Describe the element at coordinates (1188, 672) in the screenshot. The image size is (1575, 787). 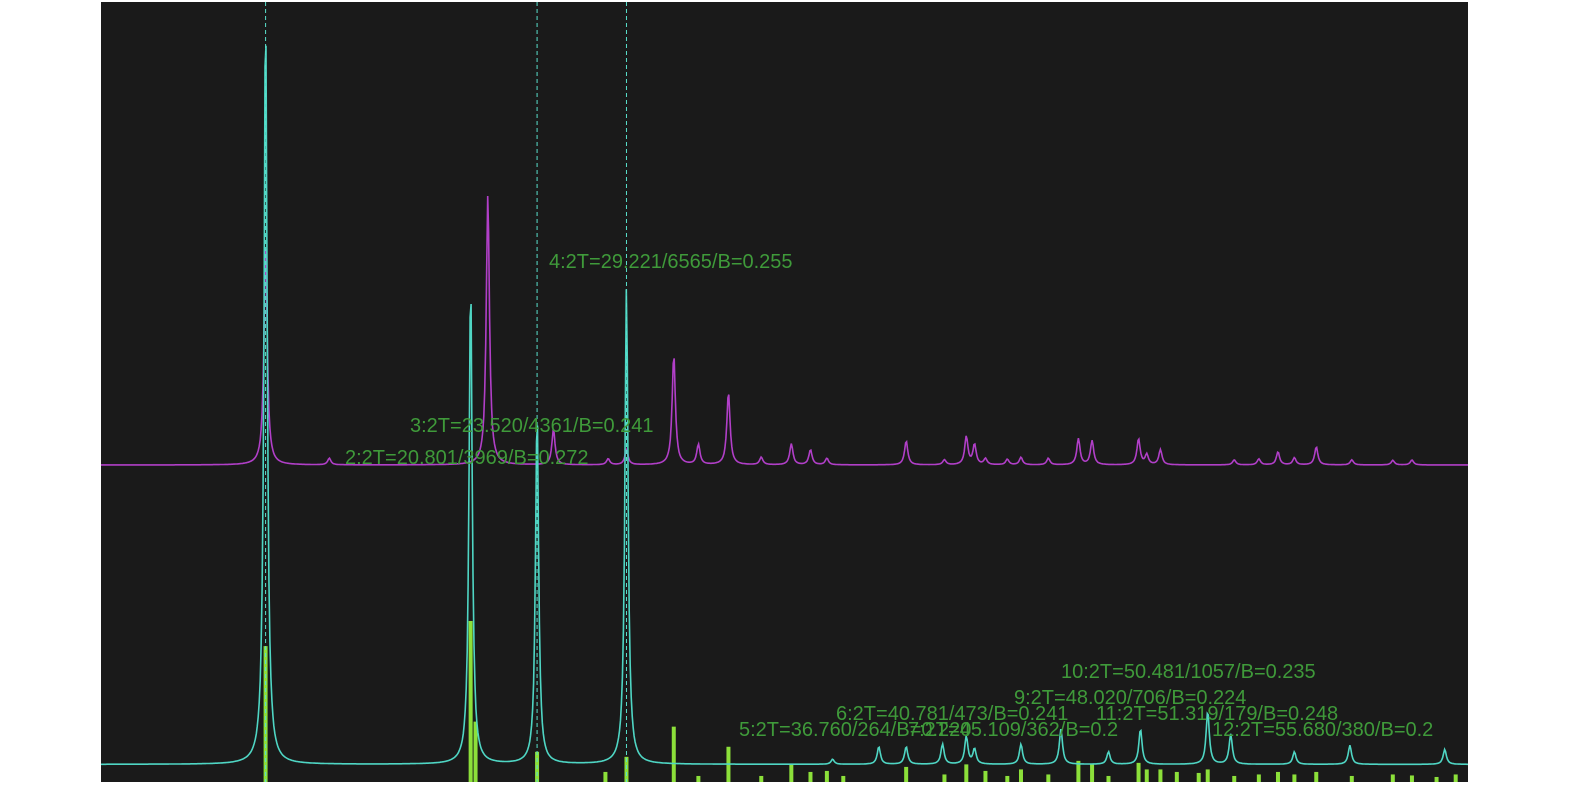
I see `peak-label-10: 10:2T=50.481/1057/B=0.235` at that location.